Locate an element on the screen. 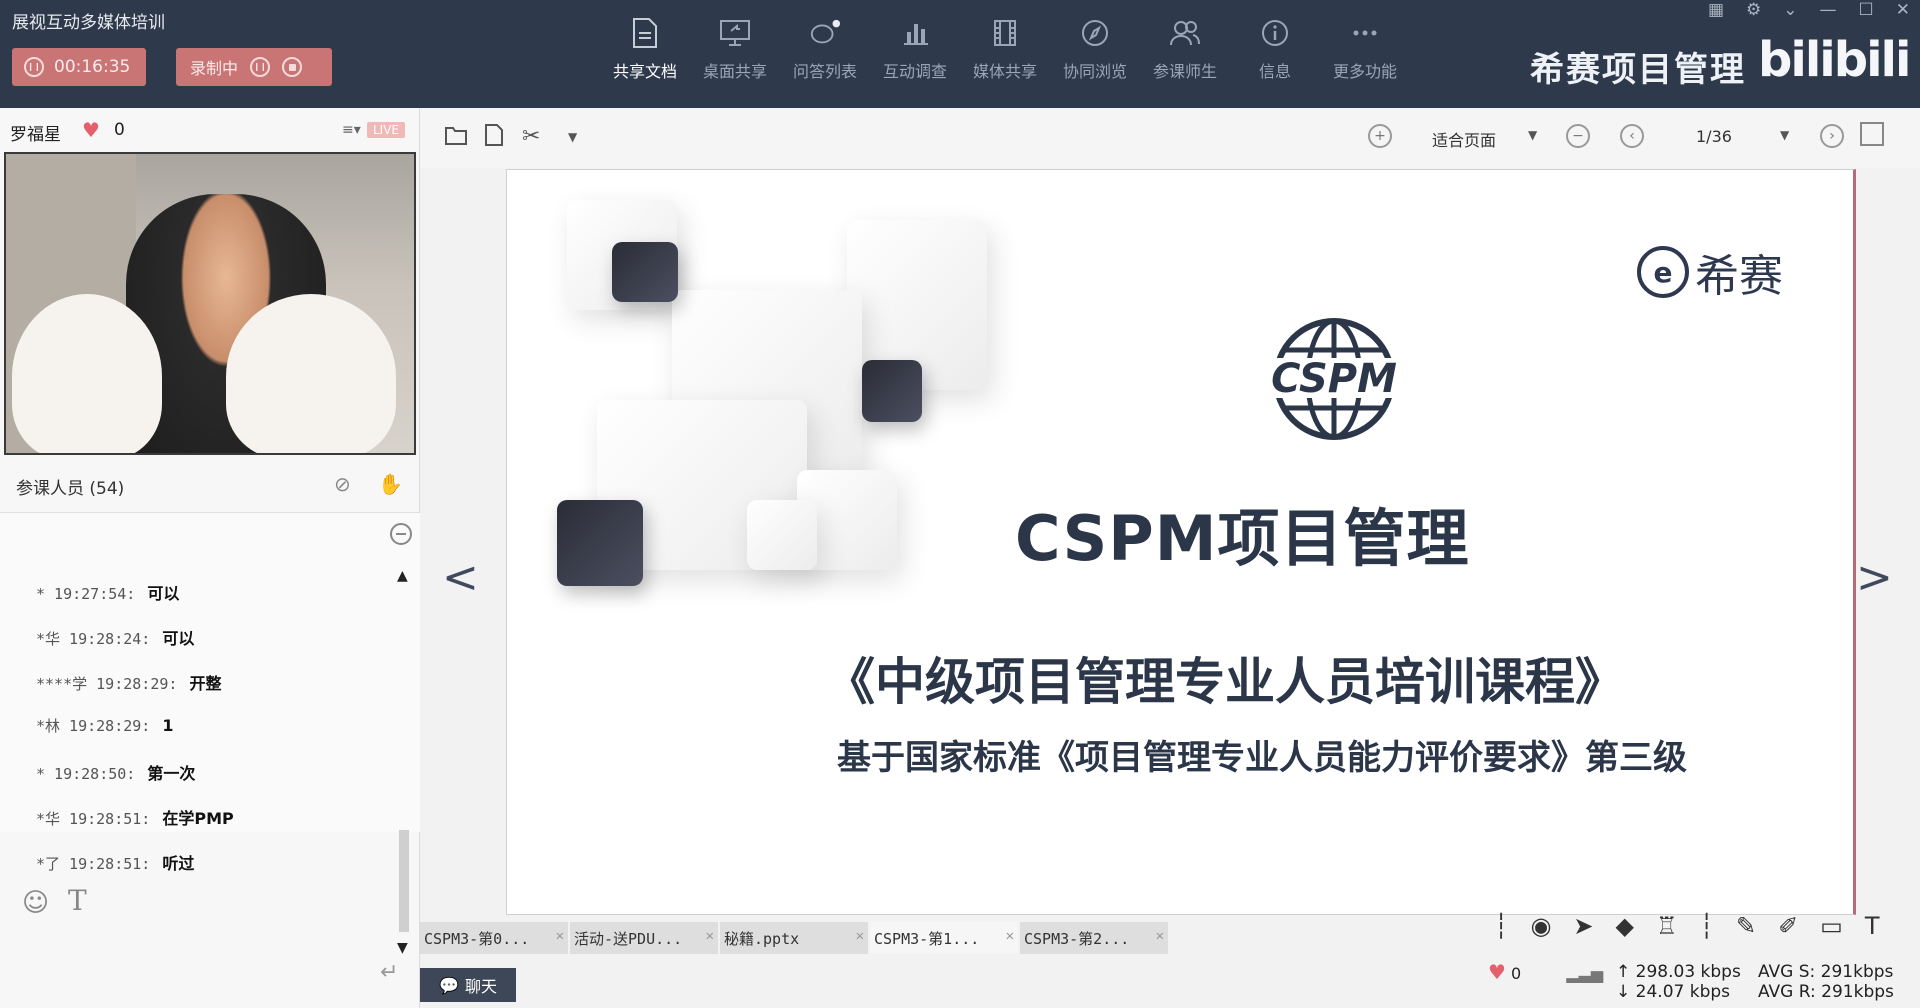 This screenshot has height=1008, width=1920. chat-tab: 💬 聊天 is located at coordinates (468, 985).